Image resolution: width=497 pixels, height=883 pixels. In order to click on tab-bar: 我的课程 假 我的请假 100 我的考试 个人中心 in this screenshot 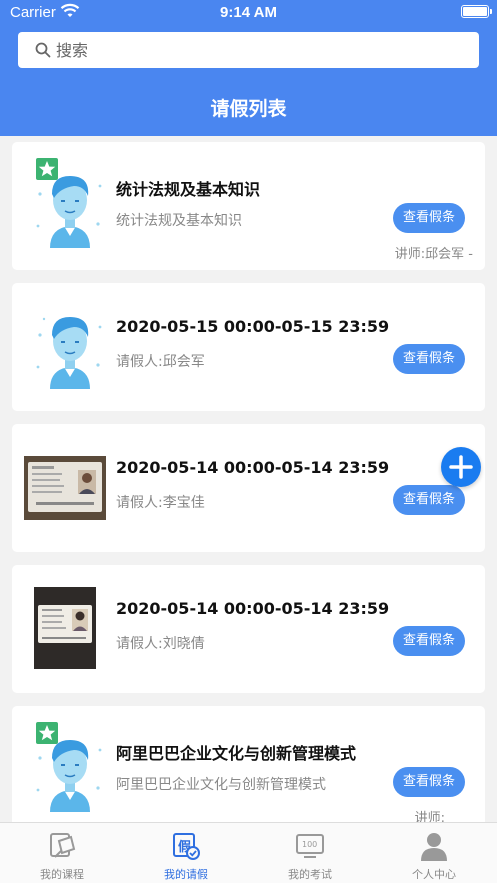, I will do `click(248, 852)`.